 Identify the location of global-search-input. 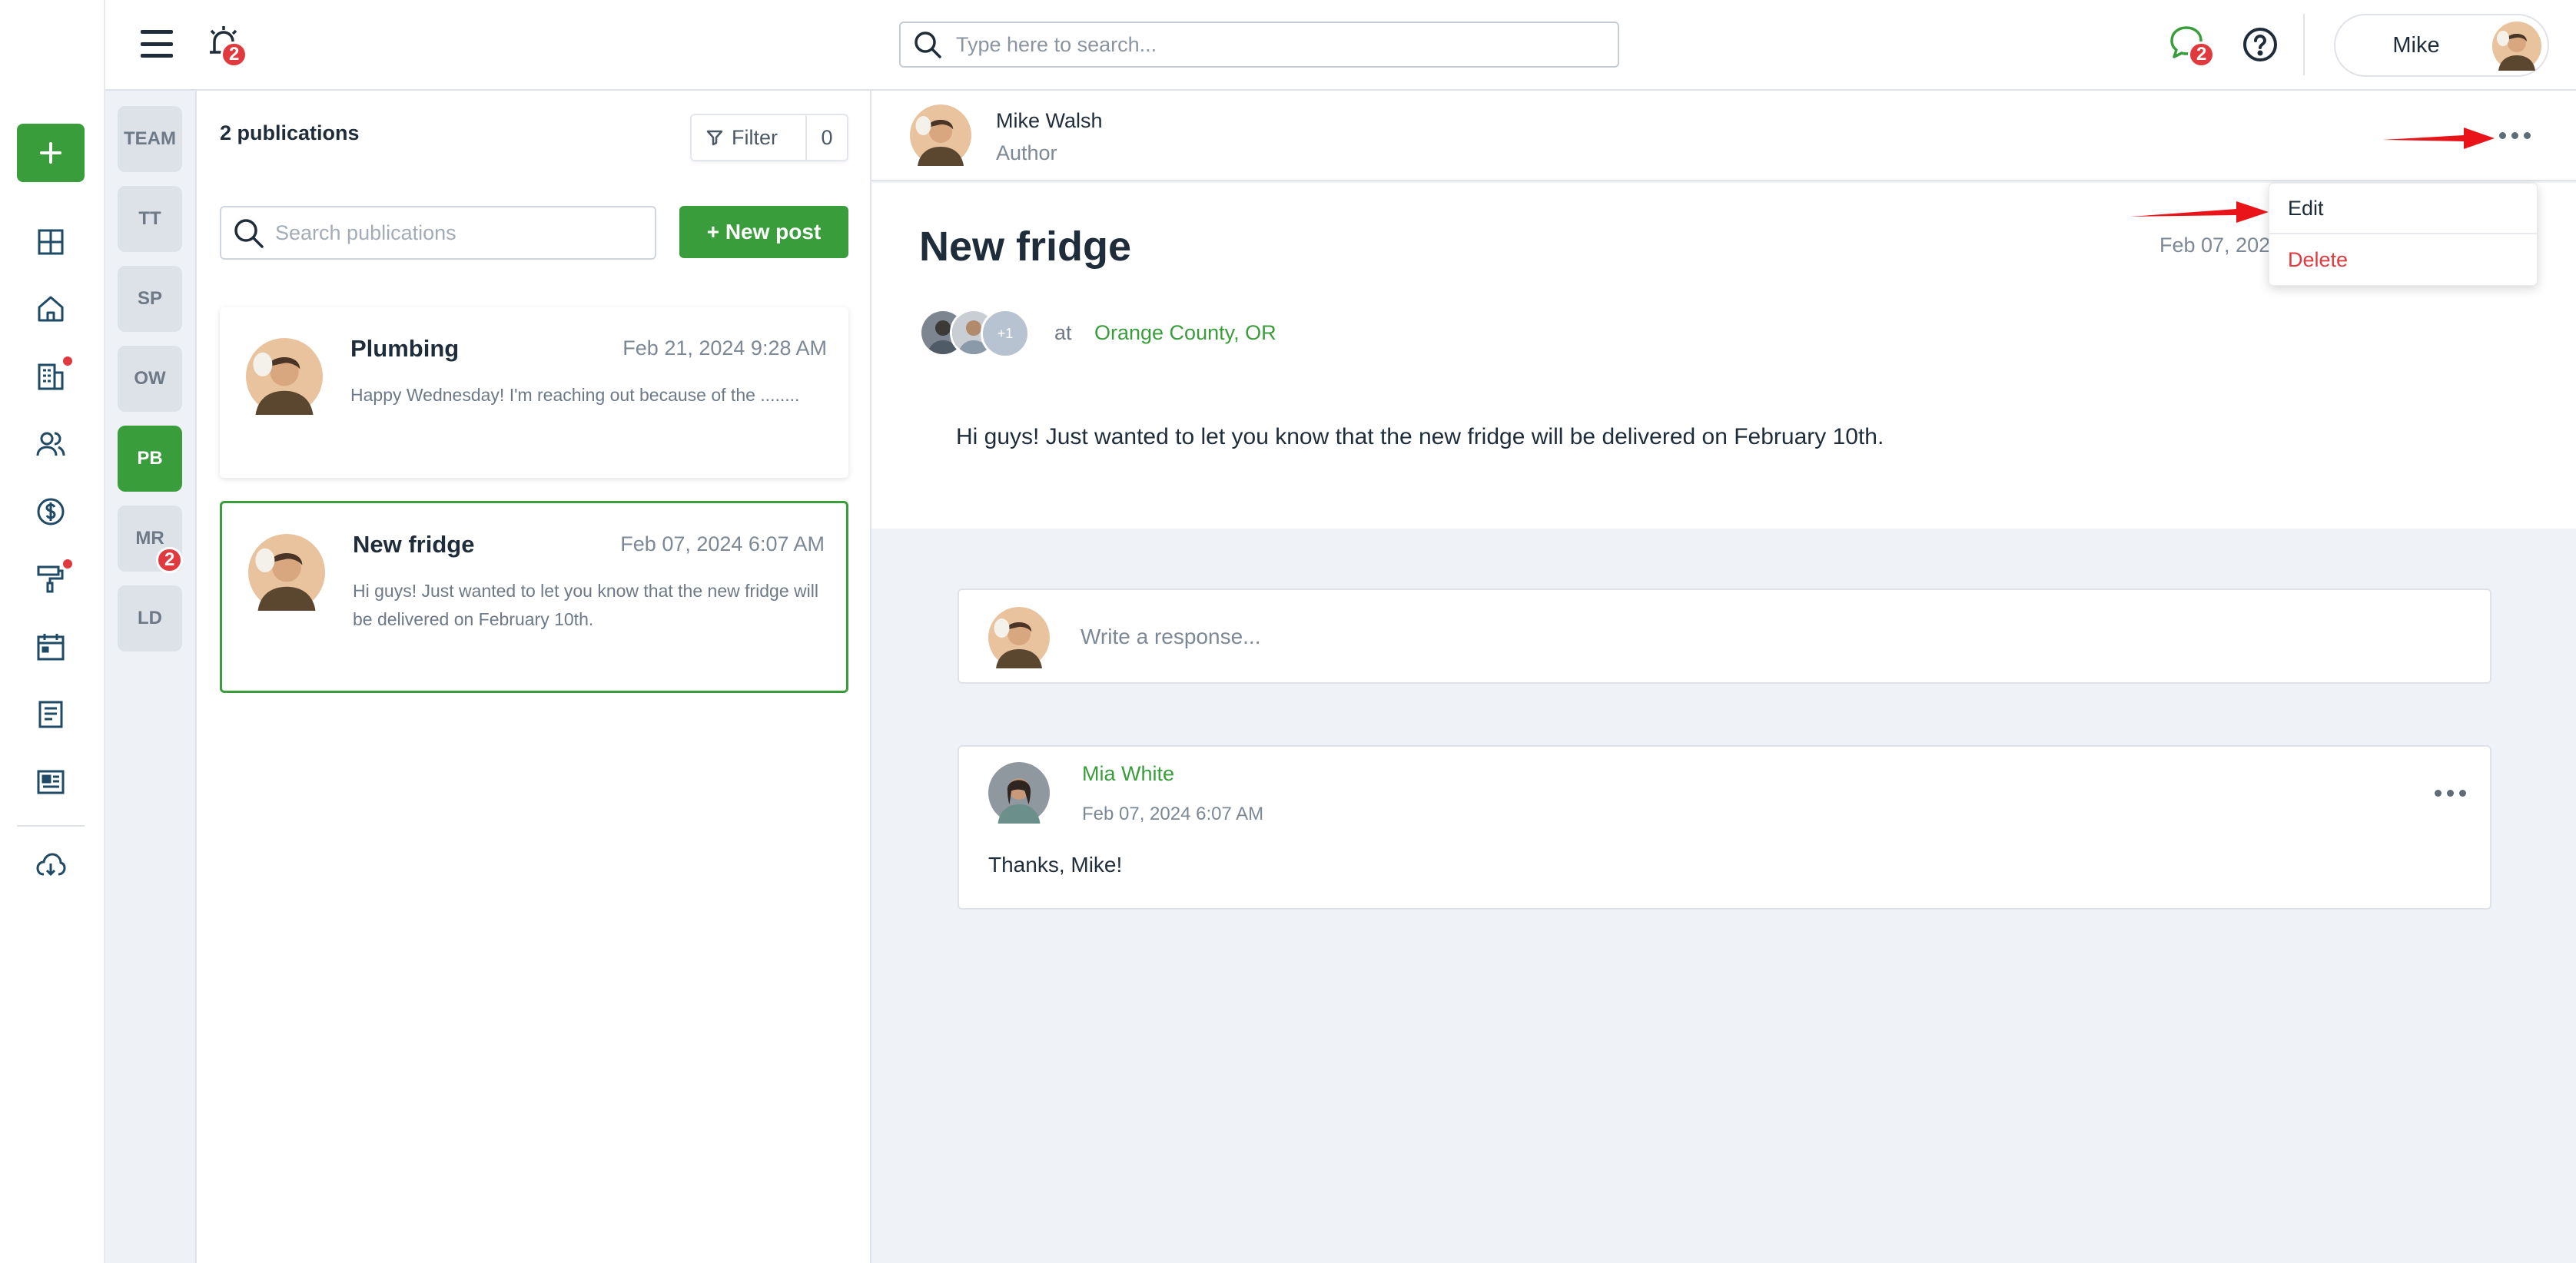
(1271, 44).